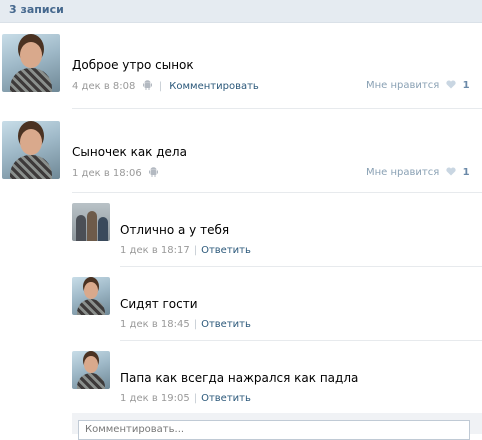 Image resolution: width=482 pixels, height=440 pixels. I want to click on post-meta: 1 дек в 18:06, so click(115, 173).